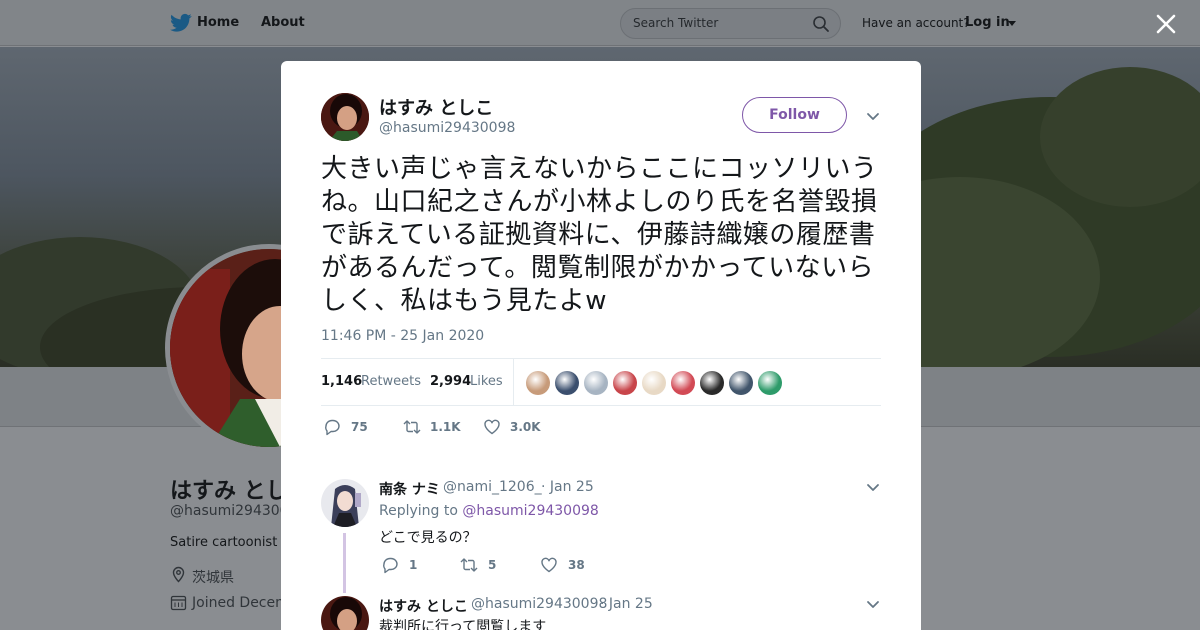  I want to click on reply-text: 裁判所に行って閲覧します, so click(463, 624).